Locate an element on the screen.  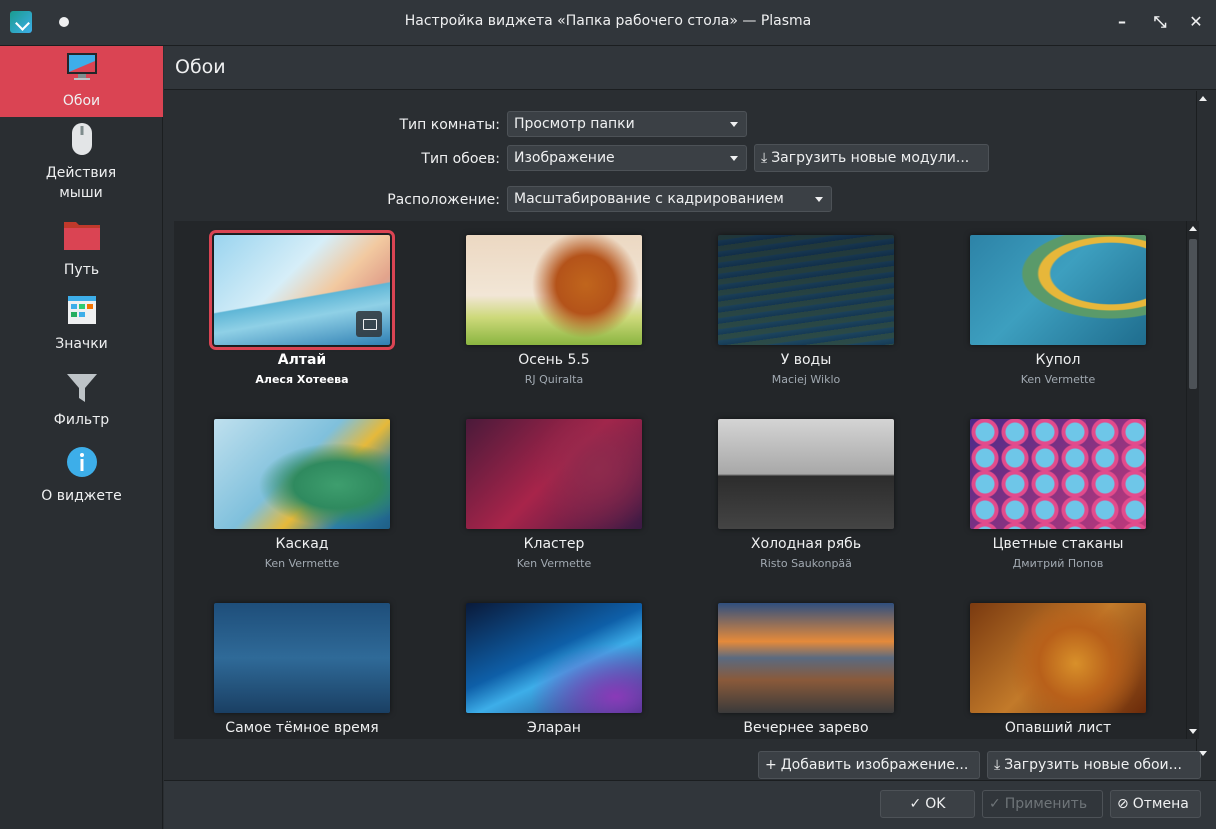
open-folder-icon is located at coordinates (369, 324).